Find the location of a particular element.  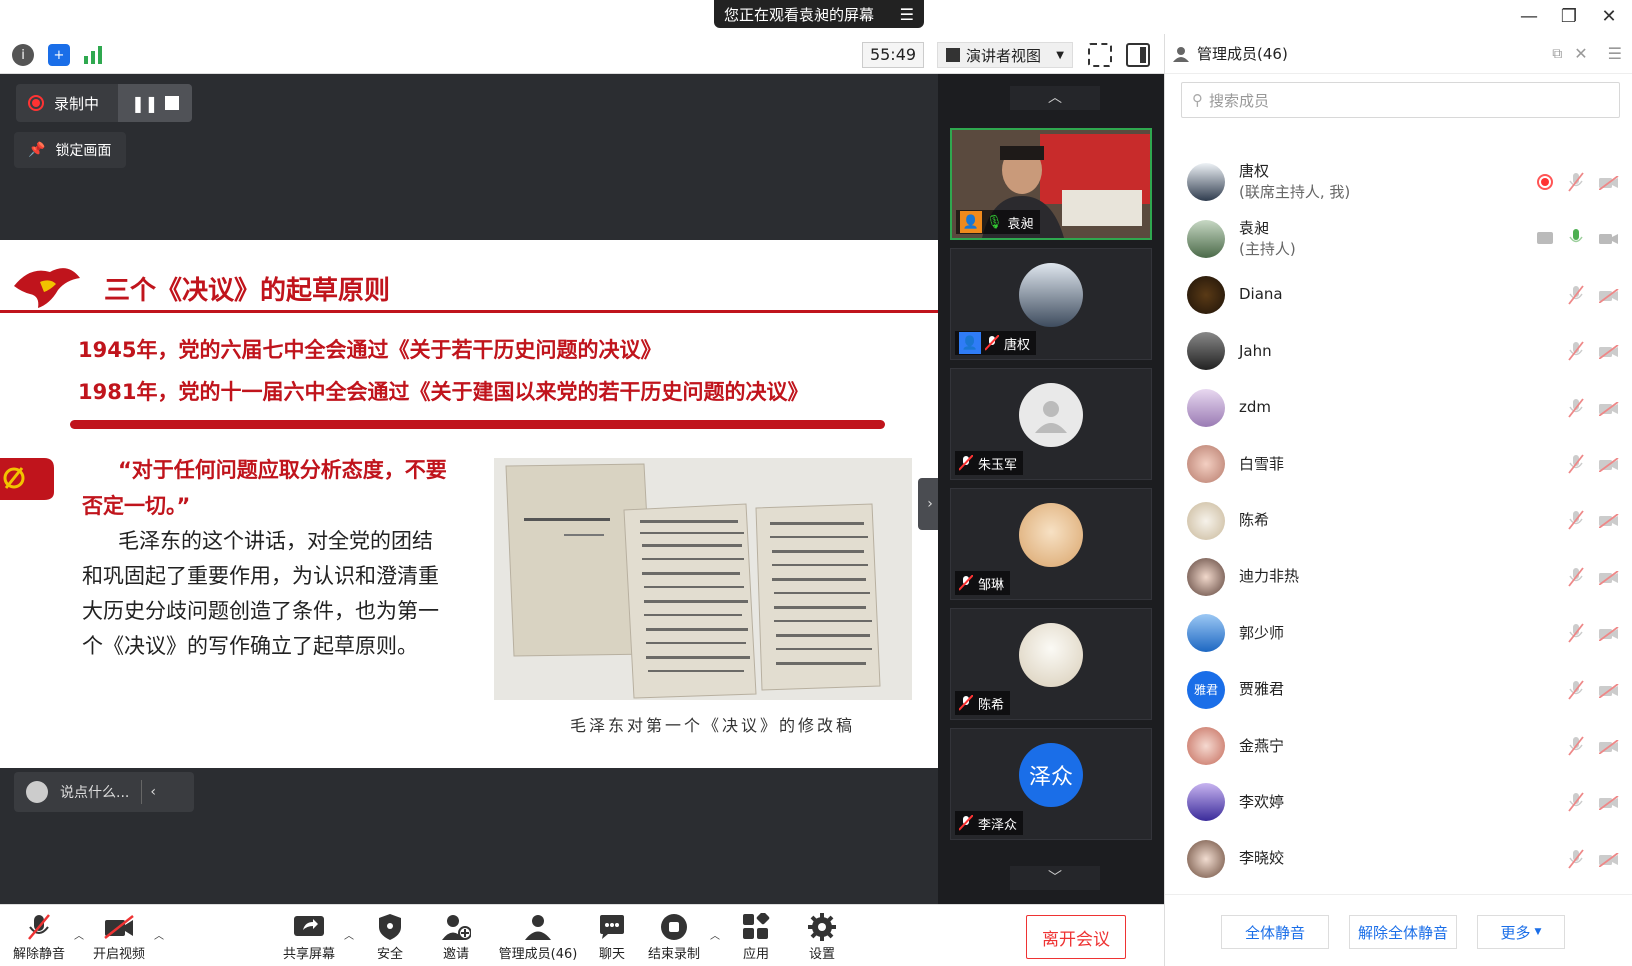

member-row: zdm is located at coordinates (1398, 408).